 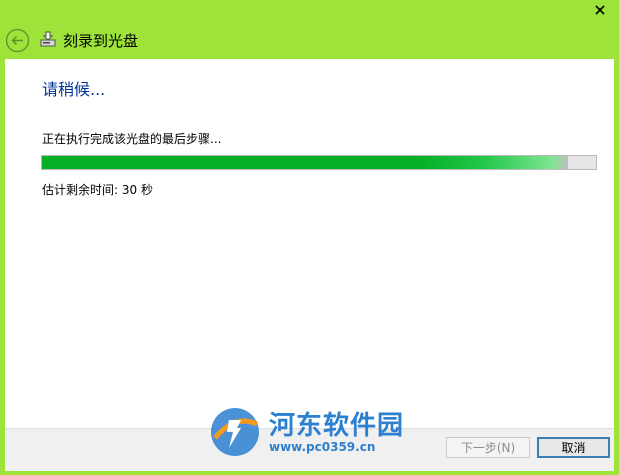 What do you see at coordinates (309, 39) in the screenshot?
I see `title-bar: 刻录到光盘` at bounding box center [309, 39].